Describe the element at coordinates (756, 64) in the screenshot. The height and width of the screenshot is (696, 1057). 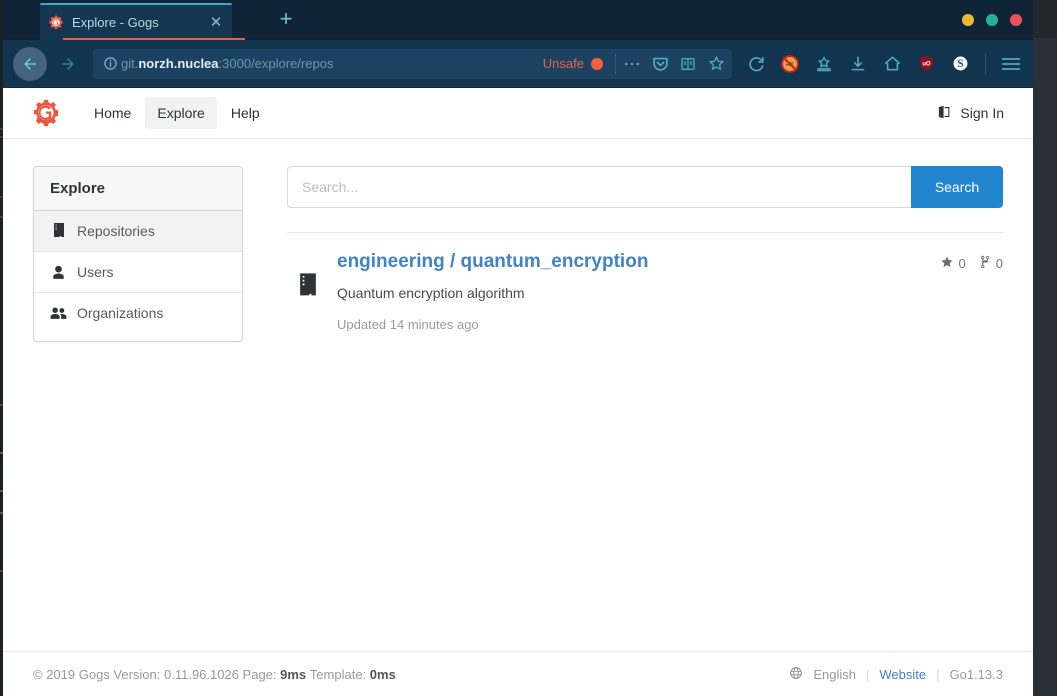
I see `reload-icon` at that location.